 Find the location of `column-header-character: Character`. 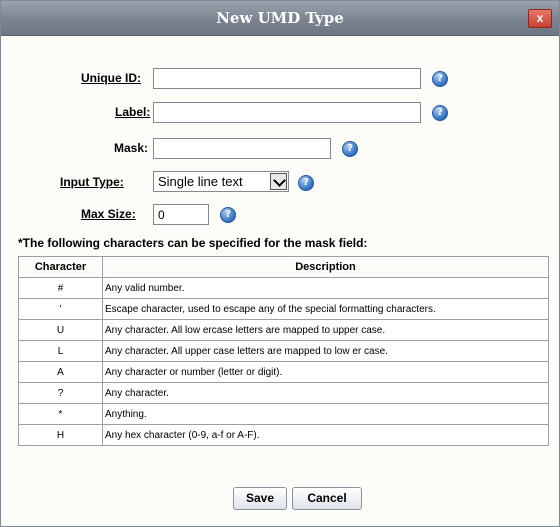

column-header-character: Character is located at coordinates (60, 267).